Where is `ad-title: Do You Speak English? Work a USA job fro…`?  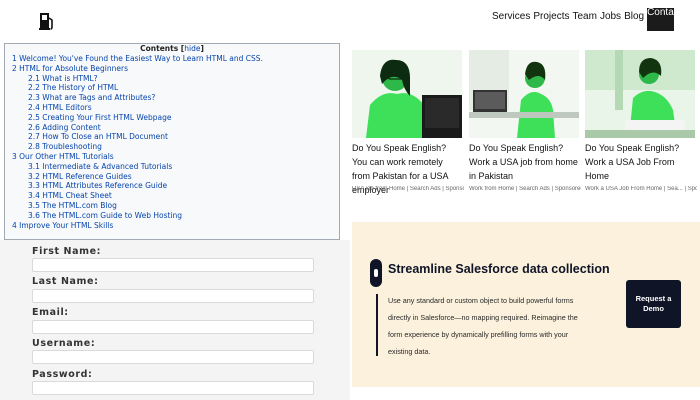 ad-title: Do You Speak English? Work a USA job fro… is located at coordinates (524, 162).